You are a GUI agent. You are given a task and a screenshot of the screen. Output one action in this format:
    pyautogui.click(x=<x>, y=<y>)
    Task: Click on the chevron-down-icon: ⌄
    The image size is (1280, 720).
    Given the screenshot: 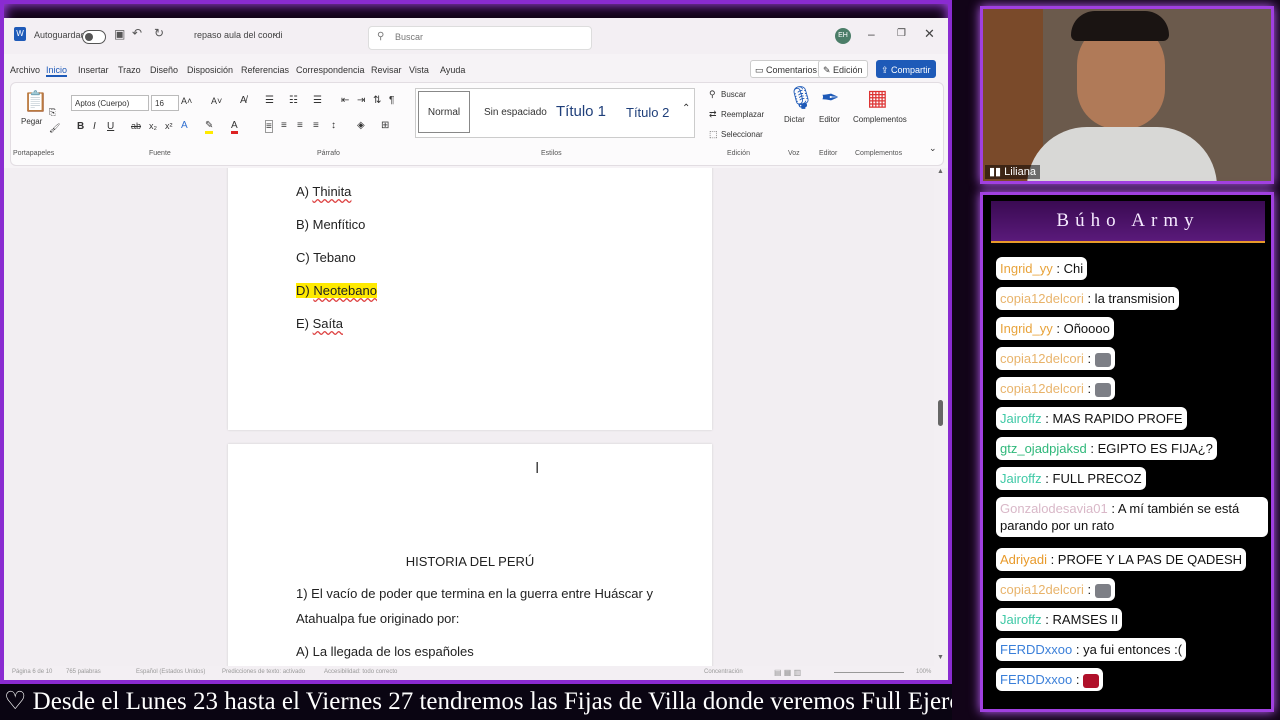 What is the action you would take?
    pyautogui.click(x=275, y=33)
    